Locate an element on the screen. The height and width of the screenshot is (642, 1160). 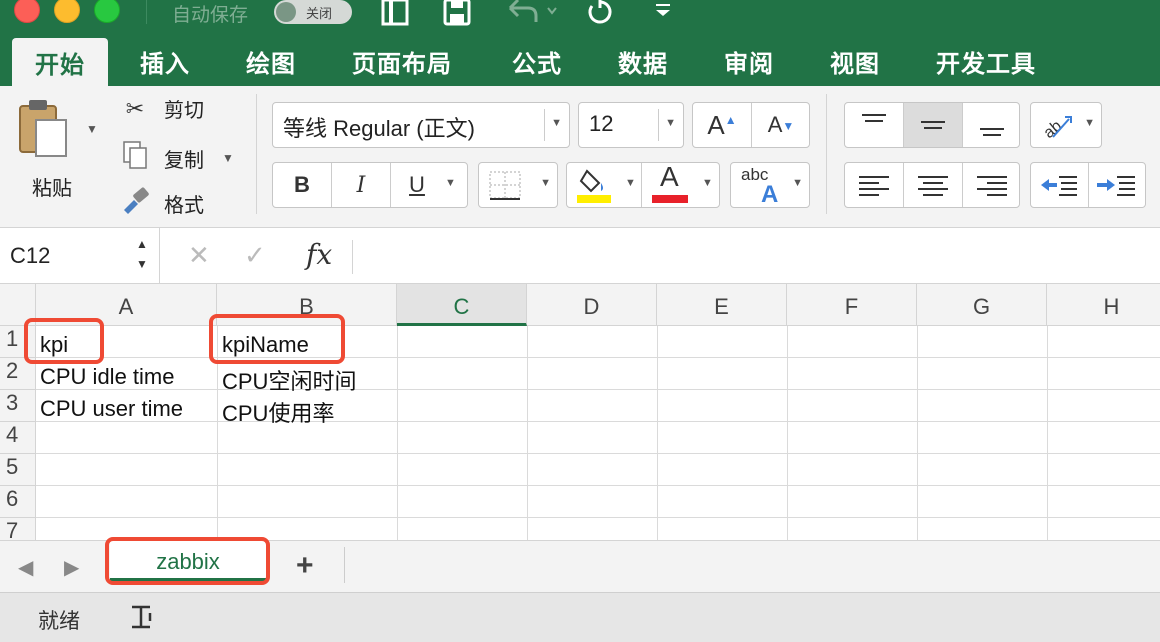
phonetic-a-icon: A is located at coordinates (770, 194).